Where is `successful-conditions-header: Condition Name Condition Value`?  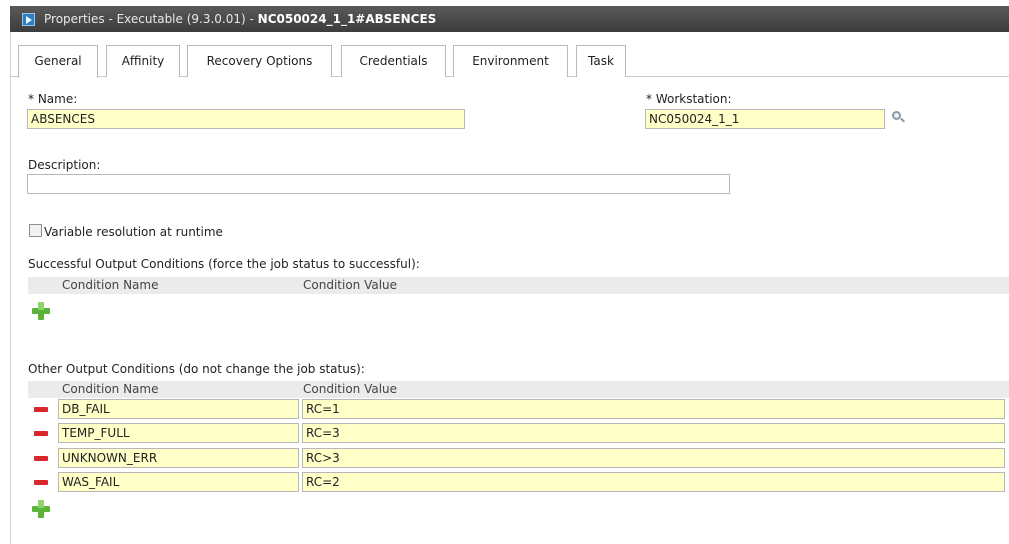
successful-conditions-header: Condition Name Condition Value is located at coordinates (518, 285).